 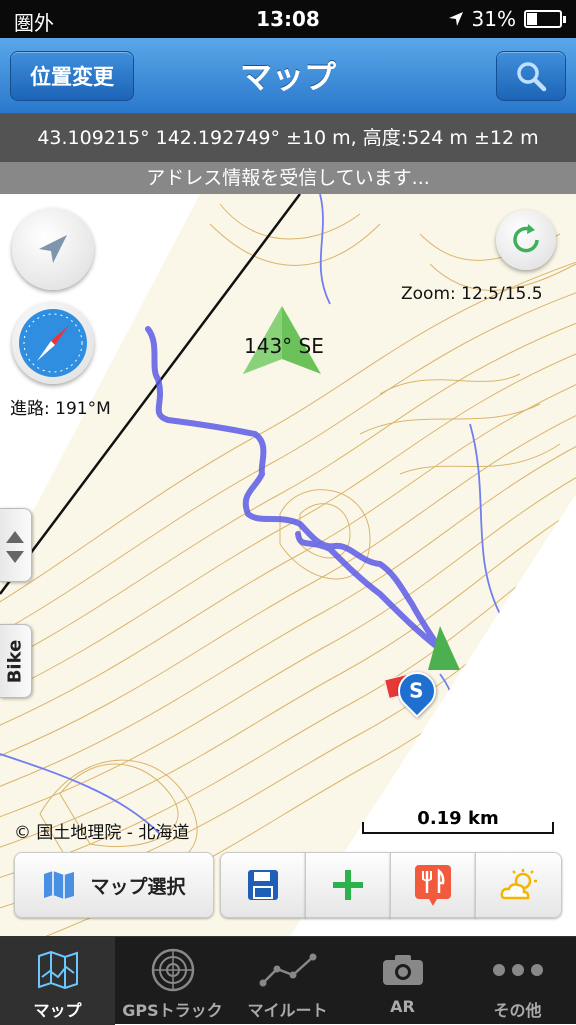 I want to click on bike-mode-label: Bike, so click(x=15, y=661).